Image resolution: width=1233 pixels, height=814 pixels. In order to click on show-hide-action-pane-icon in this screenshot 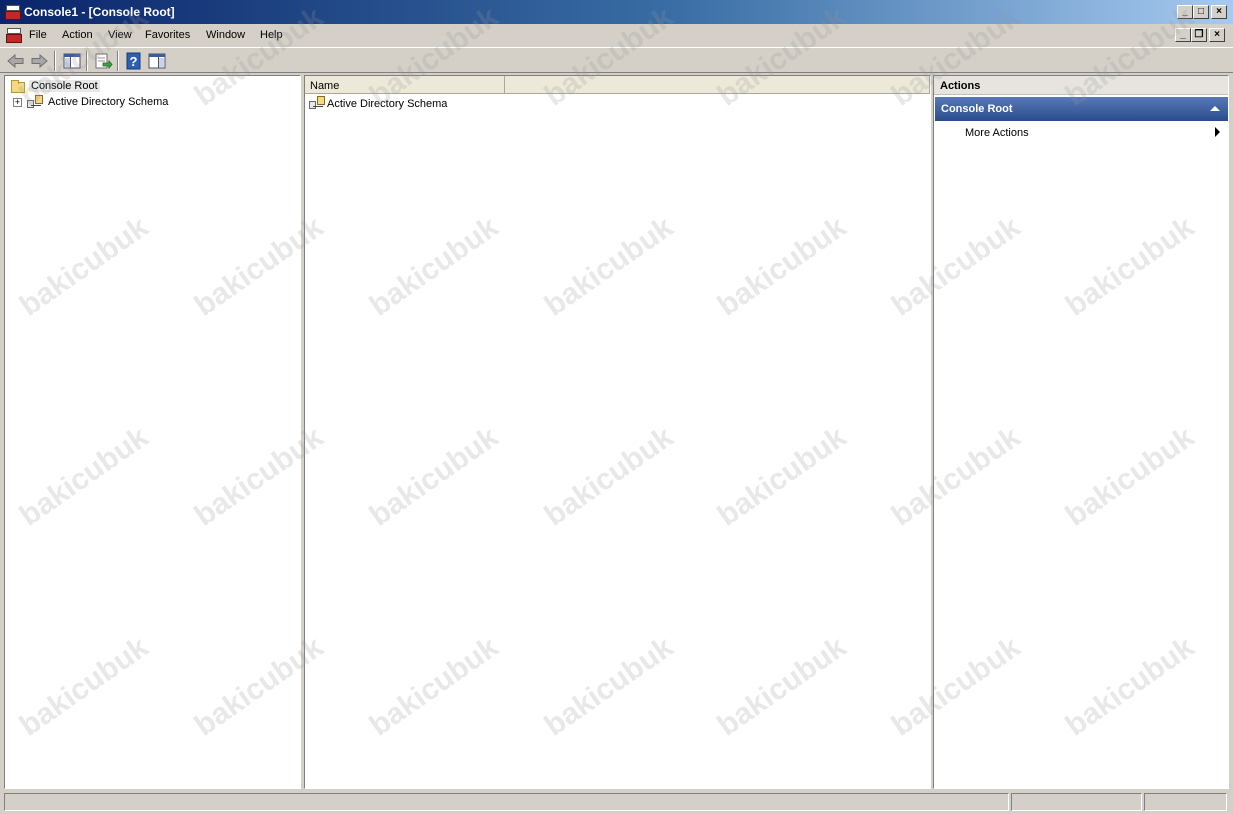, I will do `click(157, 61)`.